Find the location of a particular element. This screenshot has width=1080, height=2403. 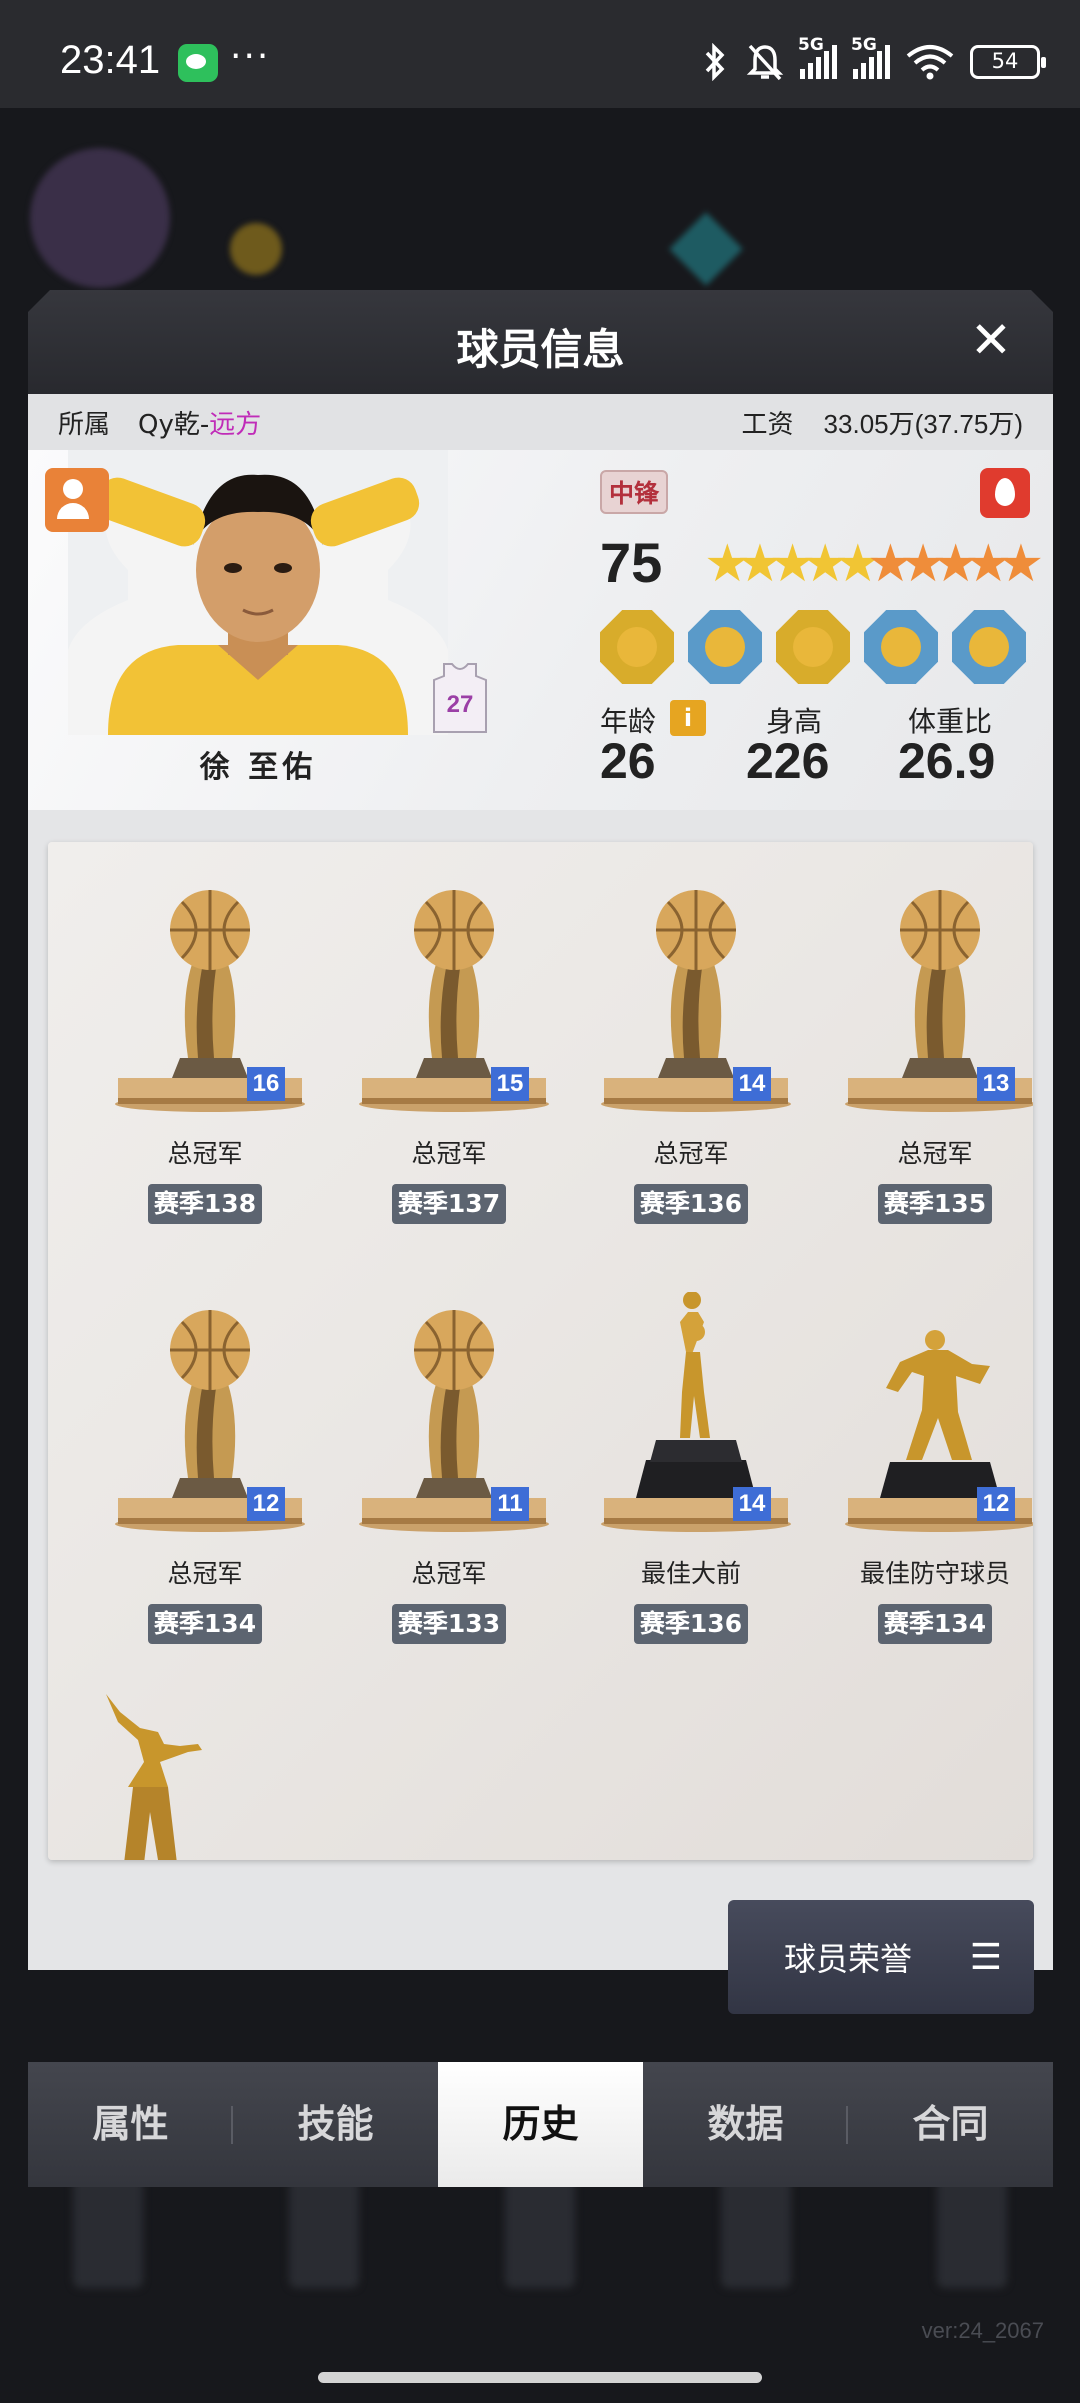

tab-label: 属性 is located at coordinates (130, 2124).